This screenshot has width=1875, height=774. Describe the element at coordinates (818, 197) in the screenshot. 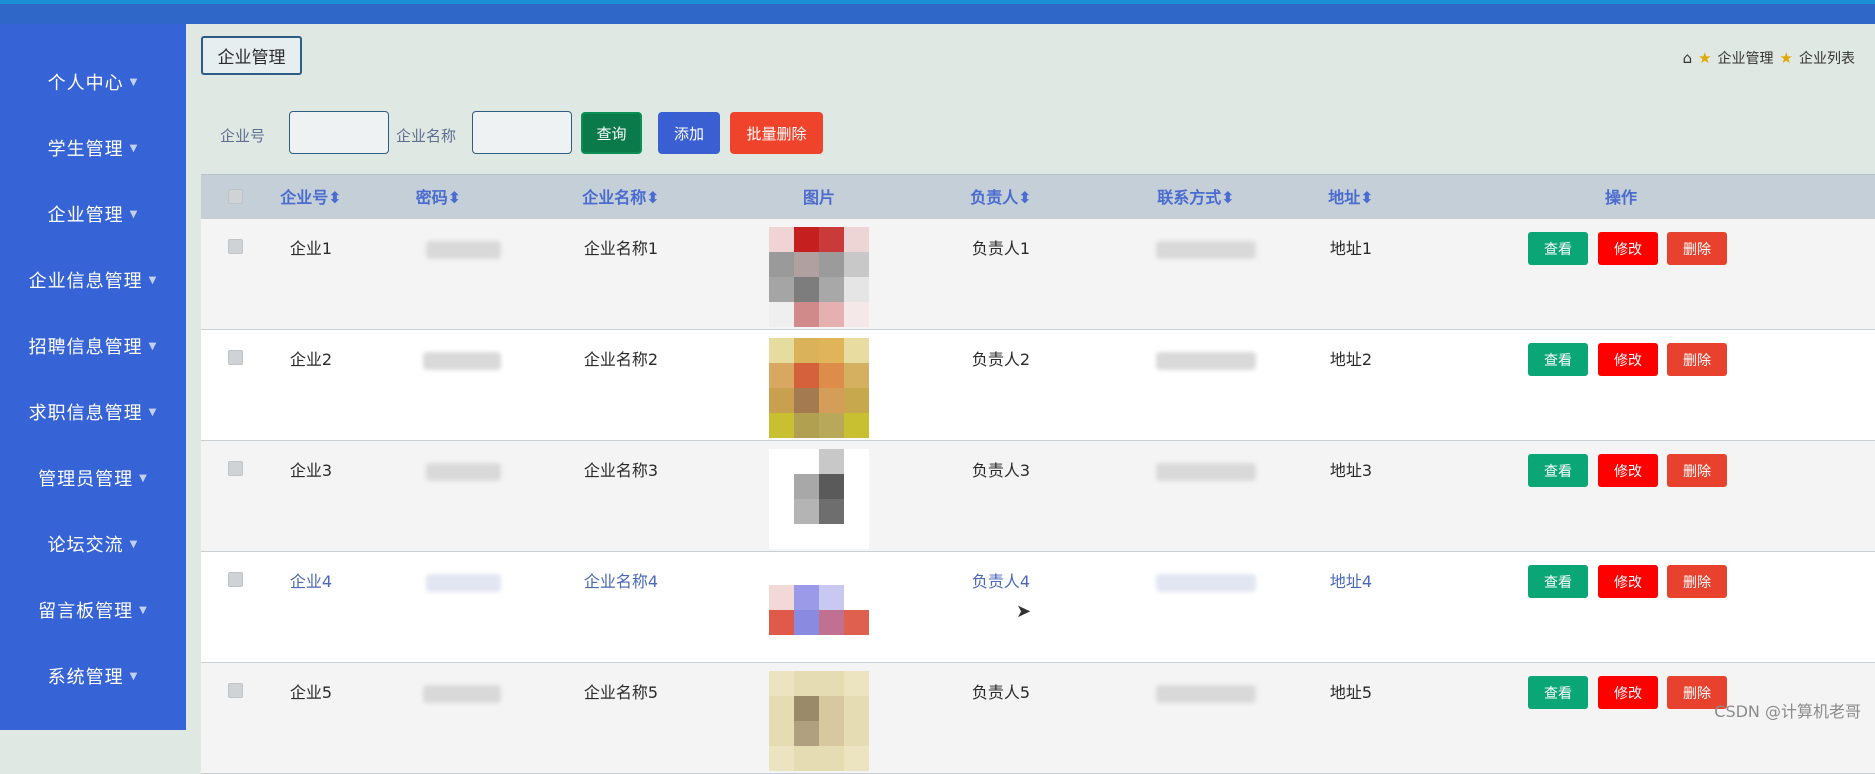

I see `column-header-image: 图片` at that location.